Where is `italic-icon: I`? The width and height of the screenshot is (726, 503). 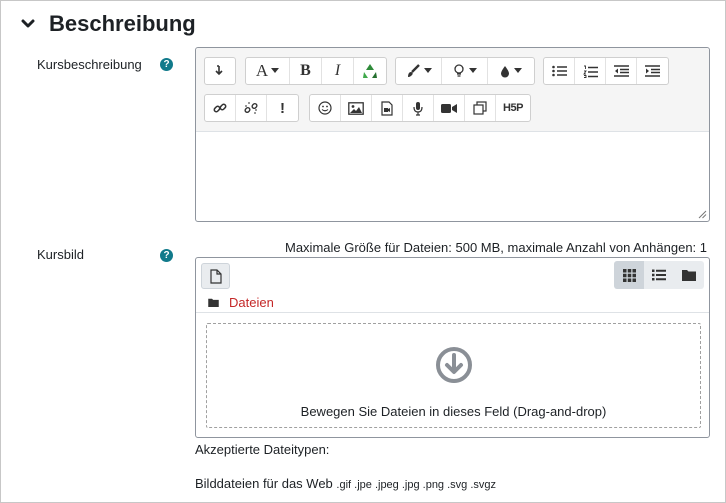
italic-icon: I is located at coordinates (337, 70).